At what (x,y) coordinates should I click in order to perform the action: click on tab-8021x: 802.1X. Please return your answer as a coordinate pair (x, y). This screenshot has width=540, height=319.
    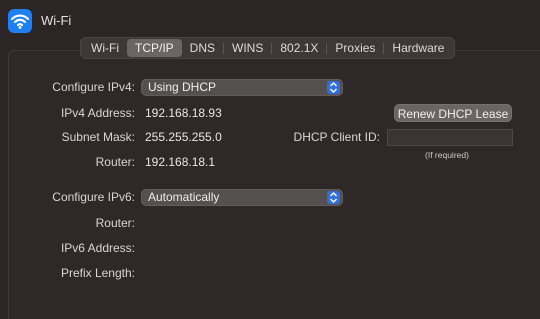
    Looking at the image, I should click on (299, 48).